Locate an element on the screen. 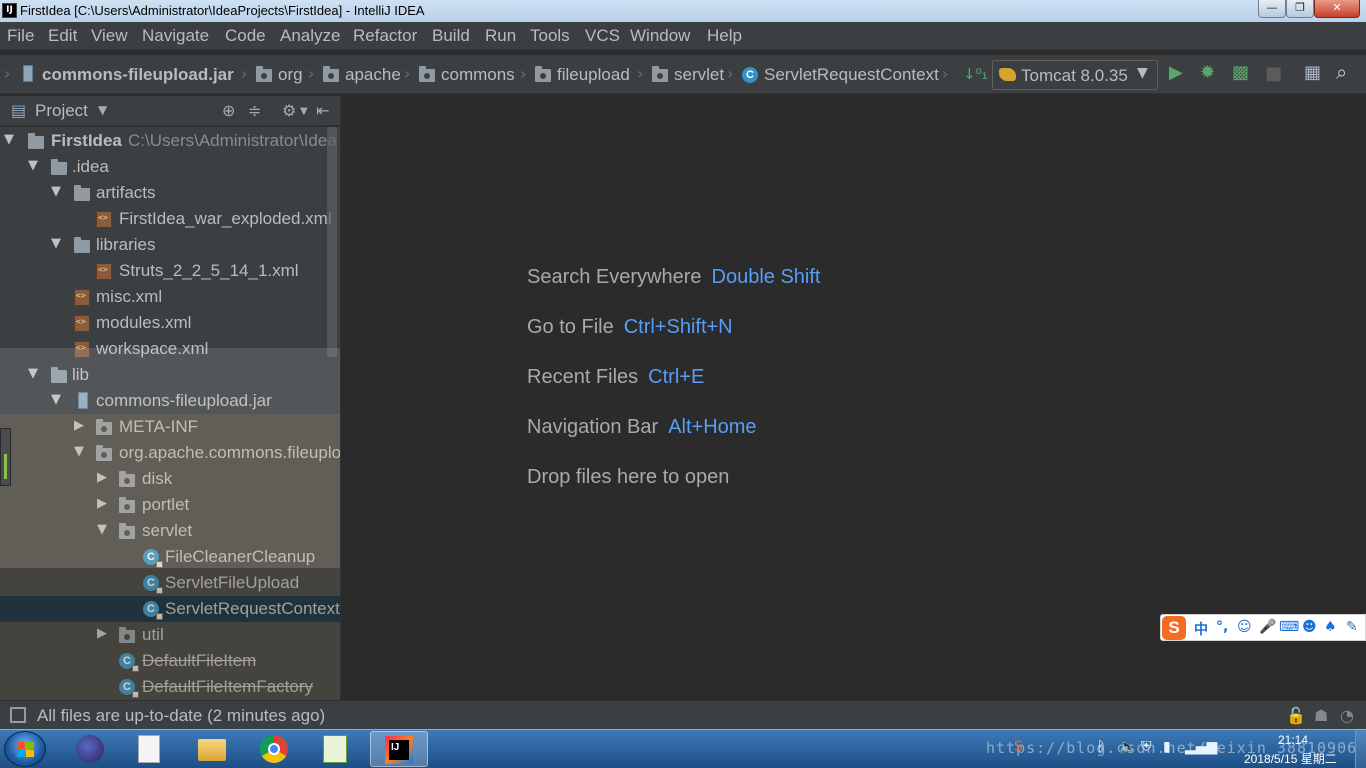 The image size is (1366, 768). collapse-all-icon: ≑ is located at coordinates (254, 110).